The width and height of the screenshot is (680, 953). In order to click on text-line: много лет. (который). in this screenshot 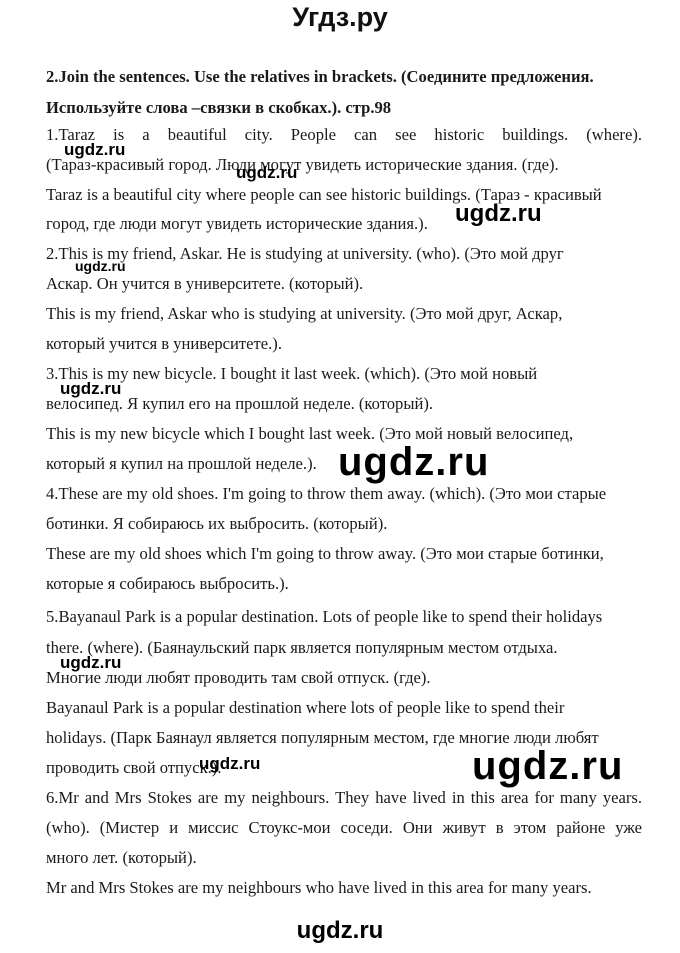, I will do `click(121, 857)`.